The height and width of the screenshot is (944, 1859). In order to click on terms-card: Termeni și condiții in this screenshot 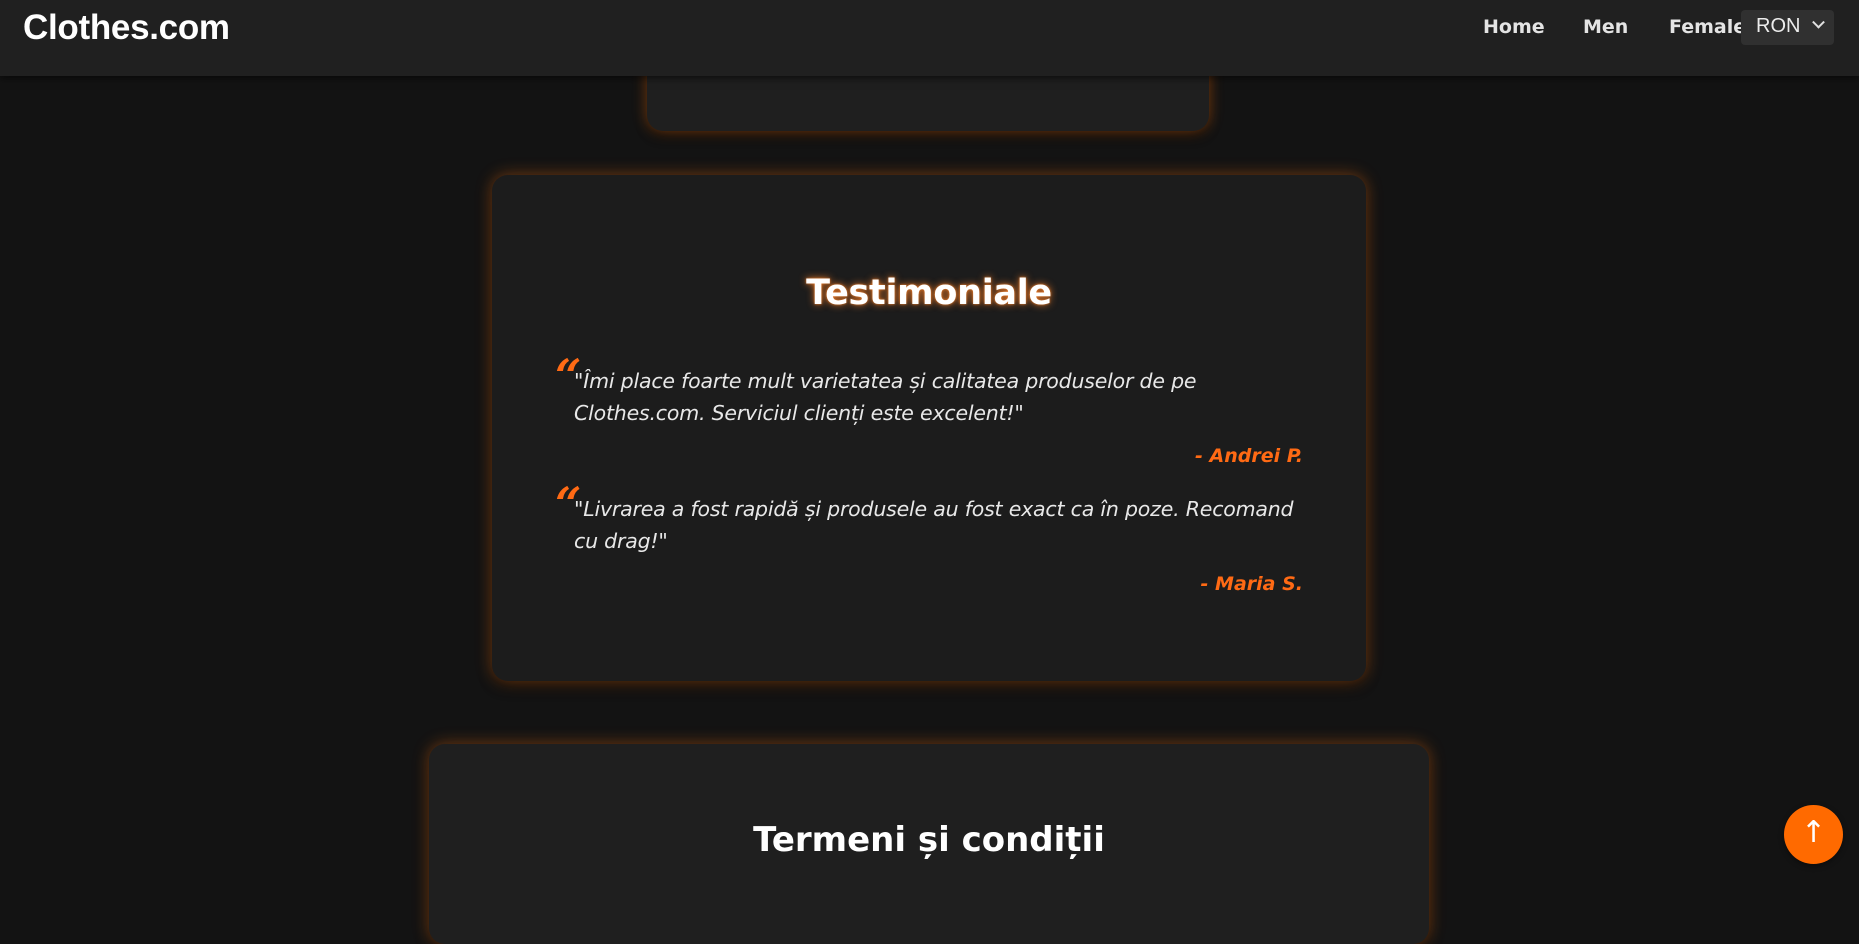, I will do `click(929, 844)`.